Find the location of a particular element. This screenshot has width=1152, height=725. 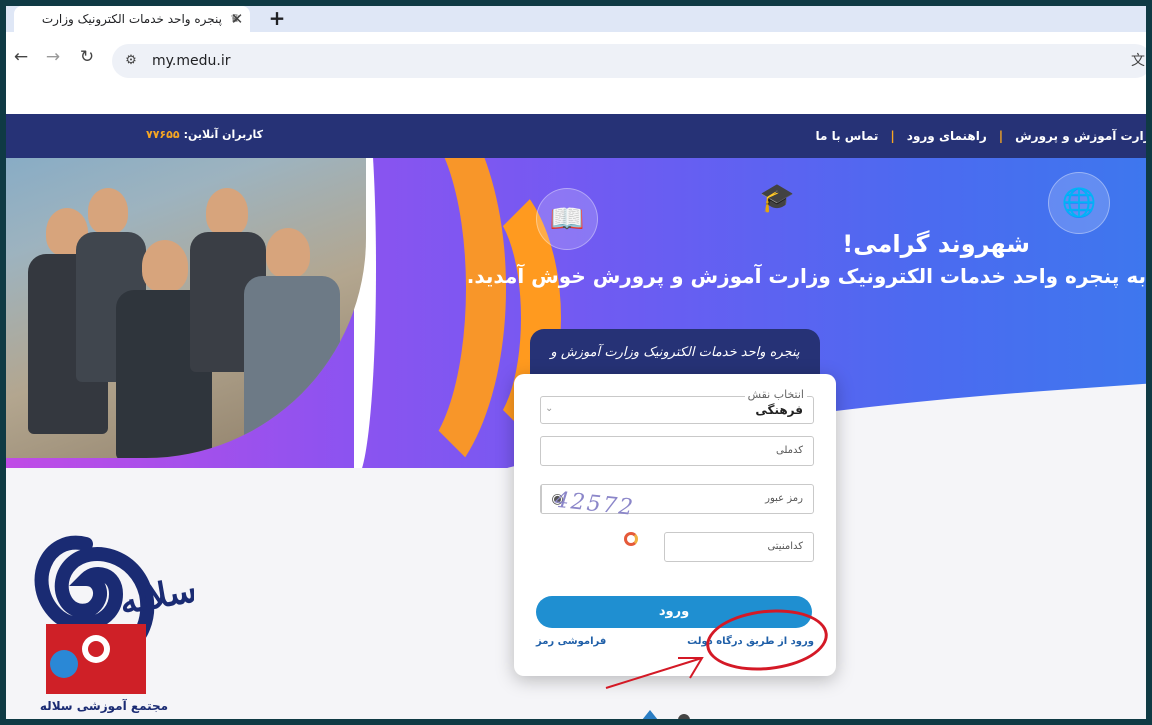

close-icon: ✕ is located at coordinates (237, 19).